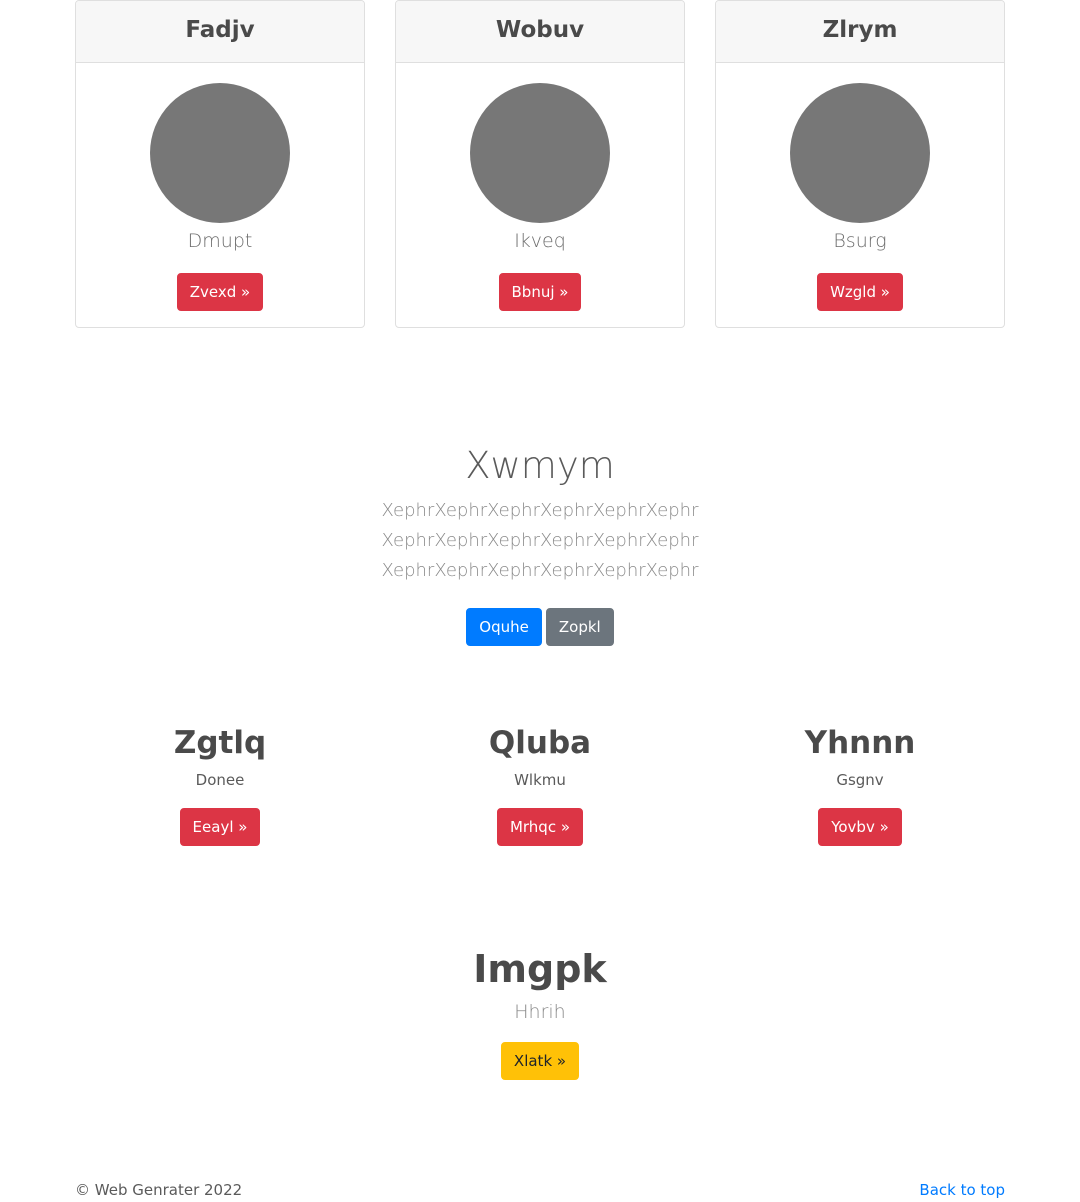  I want to click on footer: © Web Genrater 2022 Back to top, so click(540, 1190).